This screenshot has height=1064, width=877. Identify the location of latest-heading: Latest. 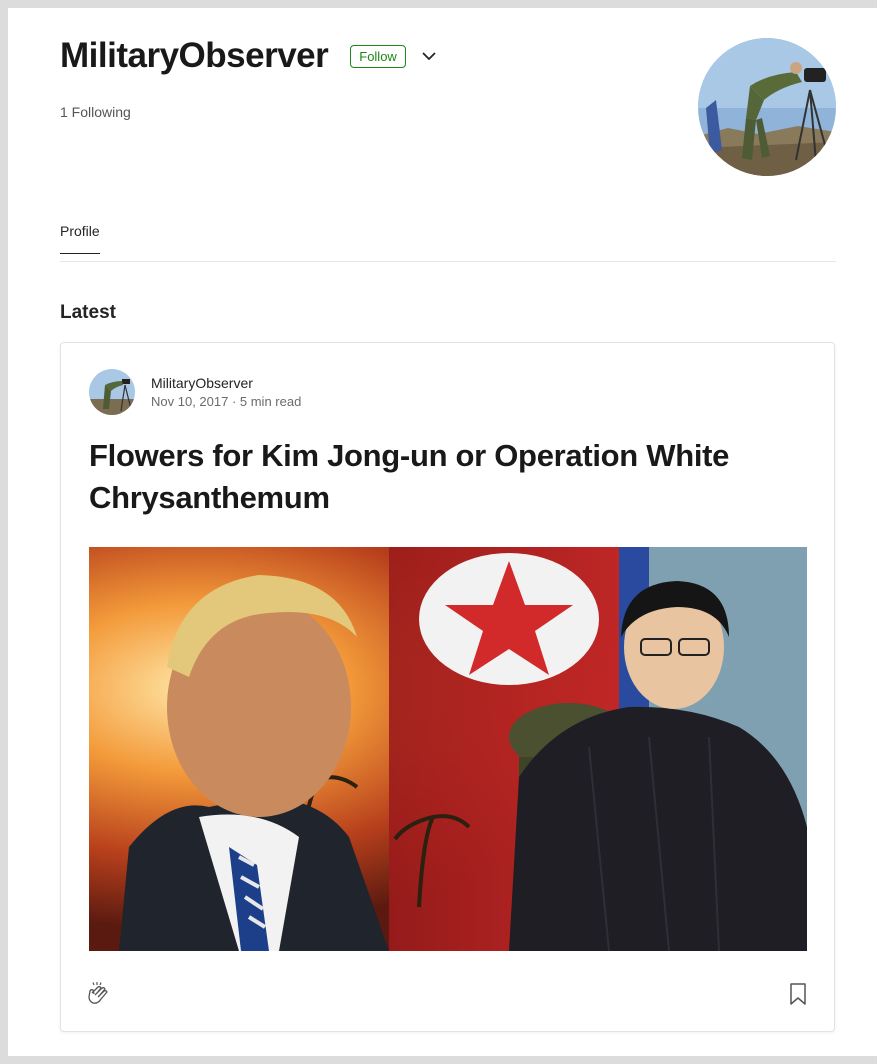
(88, 312).